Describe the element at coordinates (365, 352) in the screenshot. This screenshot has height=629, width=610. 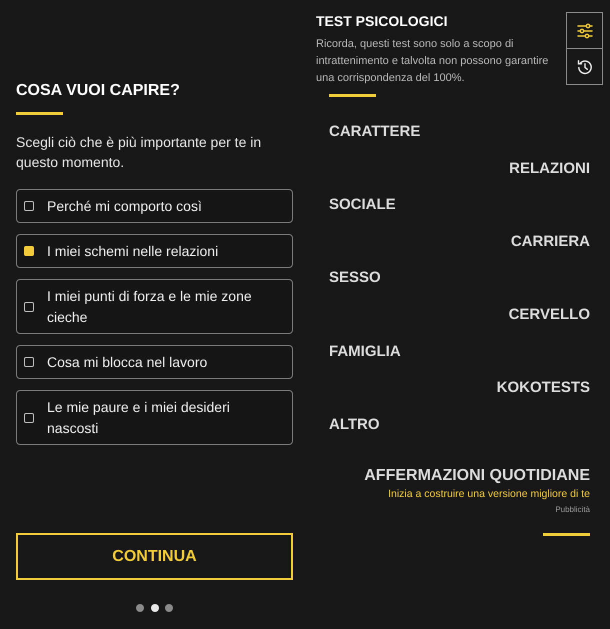
I see `category-link: FAMIGLIA` at that location.